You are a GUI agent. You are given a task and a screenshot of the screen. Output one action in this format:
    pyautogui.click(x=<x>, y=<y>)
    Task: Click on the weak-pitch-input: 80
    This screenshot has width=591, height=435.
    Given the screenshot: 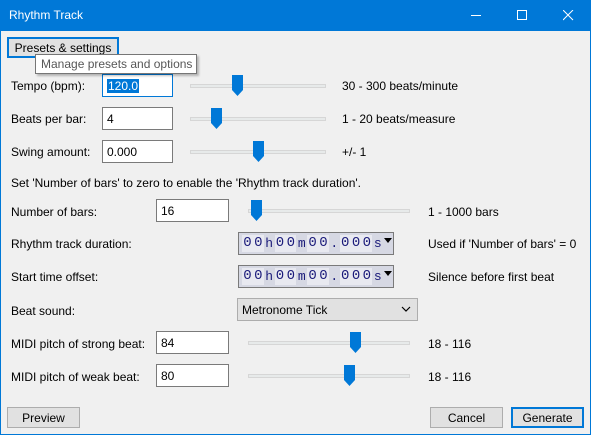 What is the action you would take?
    pyautogui.click(x=192, y=375)
    